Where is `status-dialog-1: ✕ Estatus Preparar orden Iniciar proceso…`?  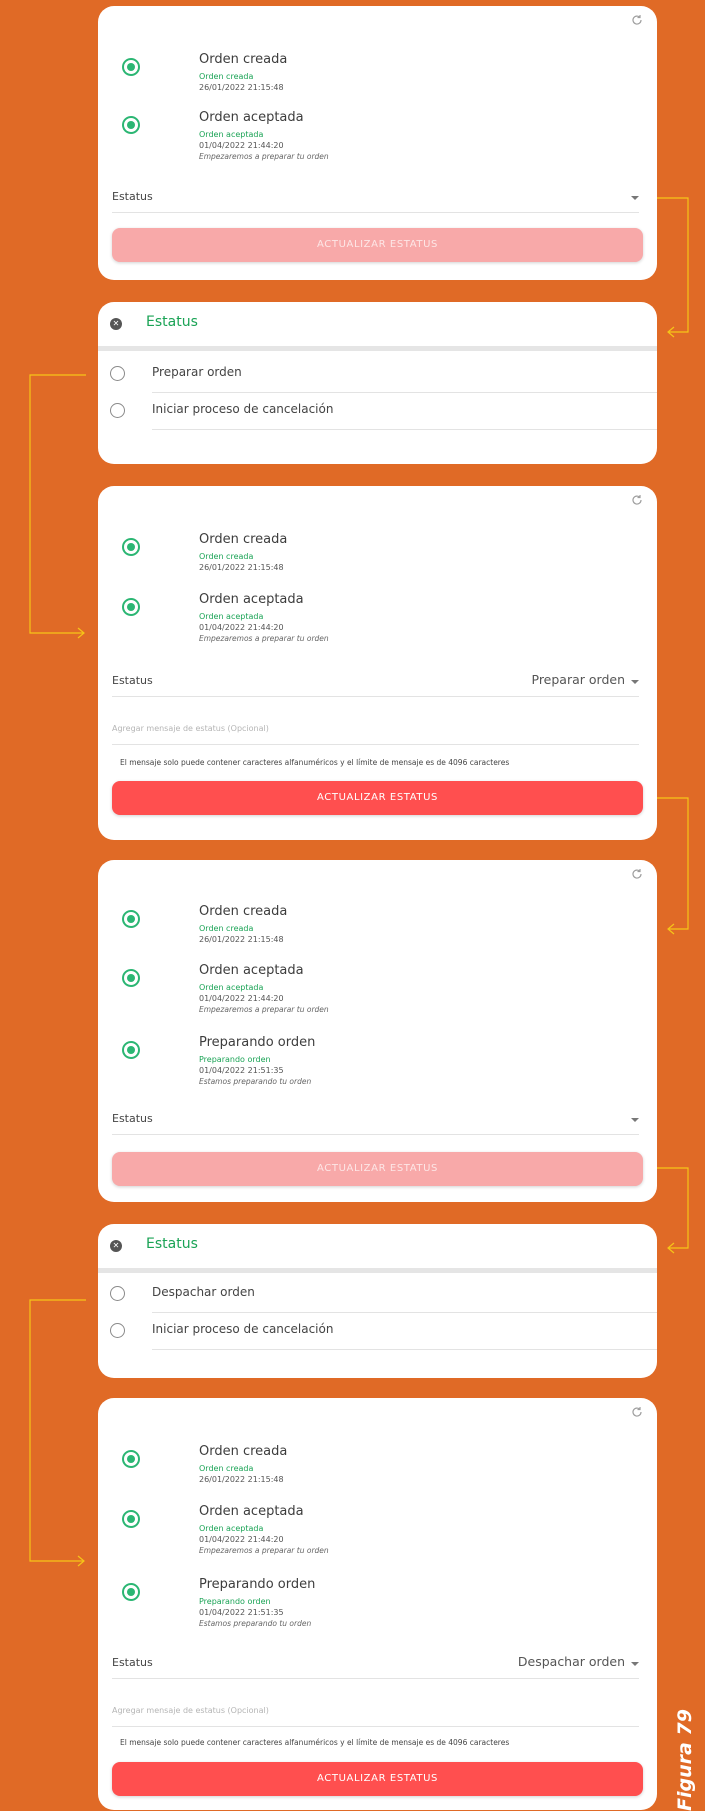 status-dialog-1: ✕ Estatus Preparar orden Iniciar proceso… is located at coordinates (377, 383).